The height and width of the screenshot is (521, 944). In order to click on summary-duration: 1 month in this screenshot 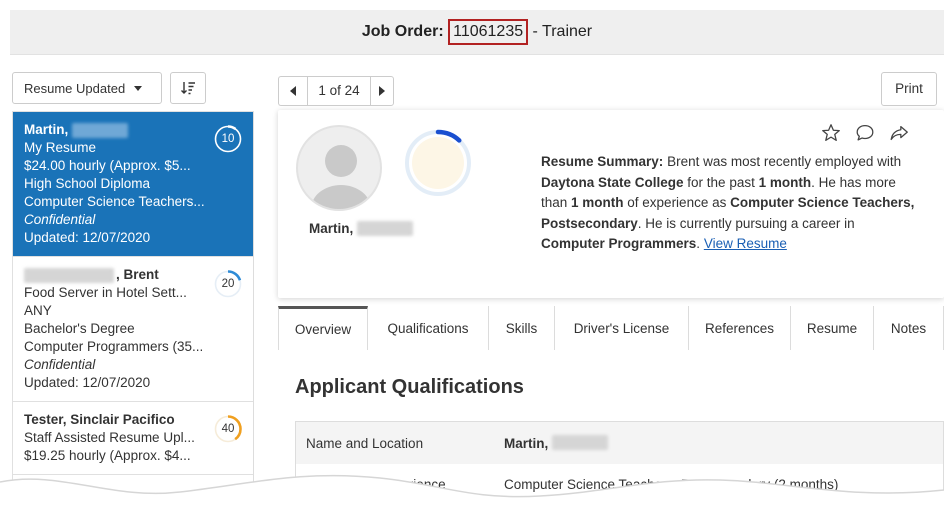, I will do `click(785, 182)`.